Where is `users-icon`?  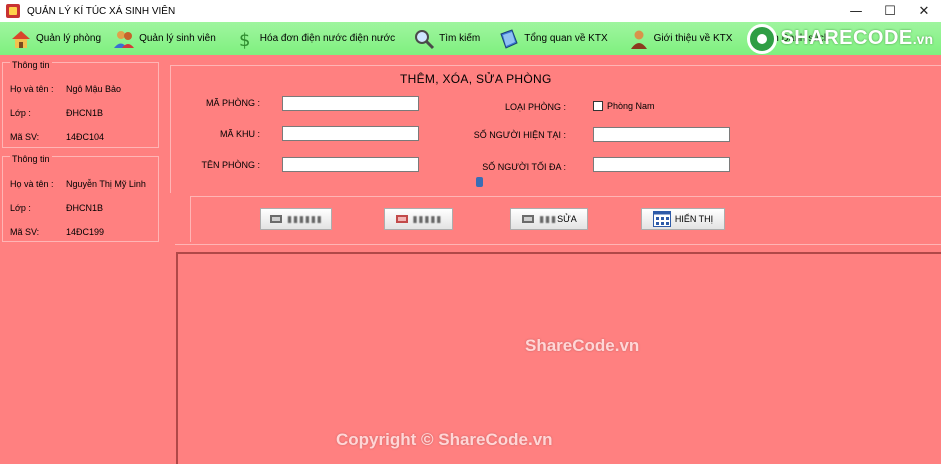 users-icon is located at coordinates (124, 39).